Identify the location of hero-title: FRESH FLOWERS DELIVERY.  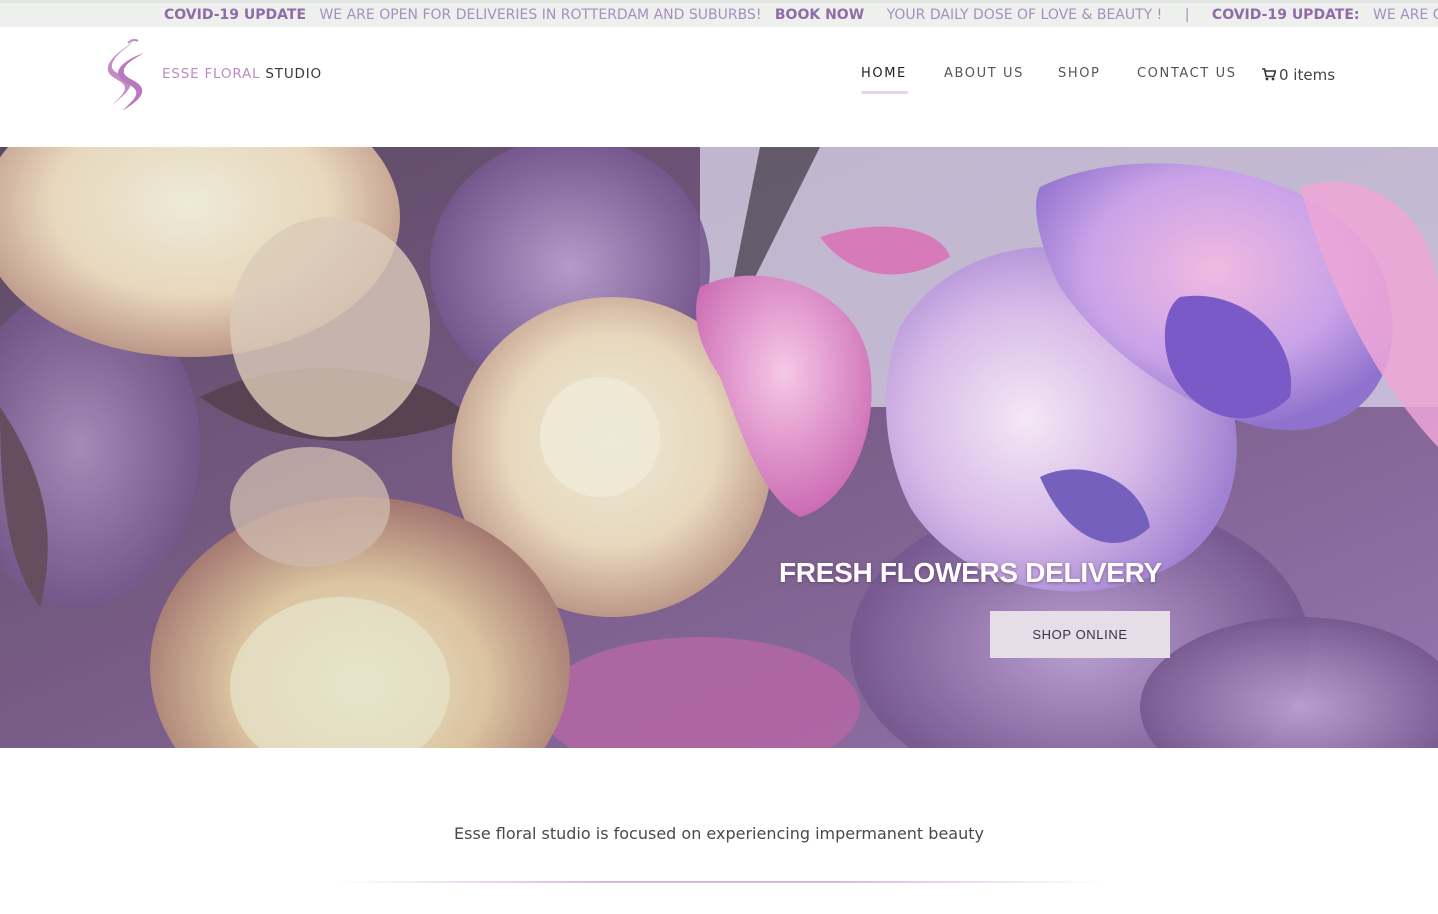
(970, 572).